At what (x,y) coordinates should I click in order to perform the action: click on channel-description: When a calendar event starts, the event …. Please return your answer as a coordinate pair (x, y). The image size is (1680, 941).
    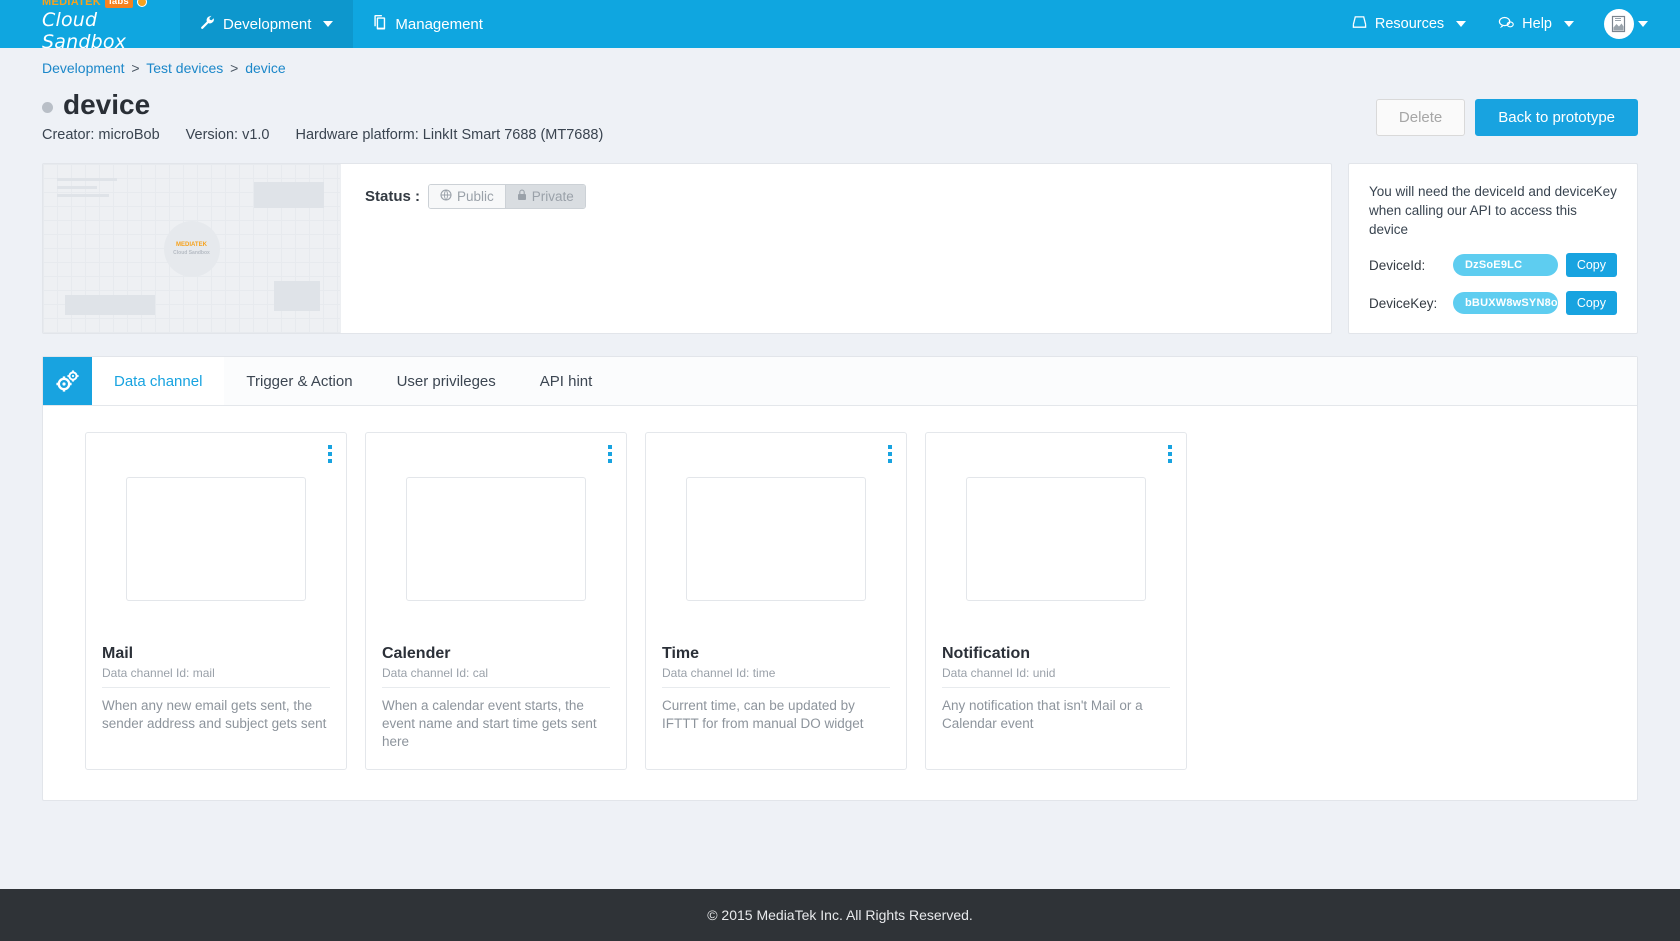
    Looking at the image, I should click on (489, 723).